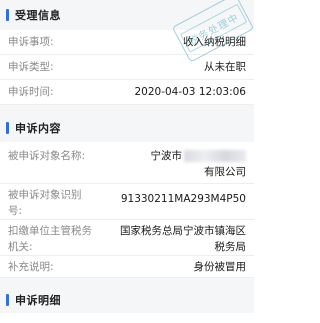  What do you see at coordinates (183, 199) in the screenshot?
I see `value-target-id: 91330211MA293M4P50` at bounding box center [183, 199].